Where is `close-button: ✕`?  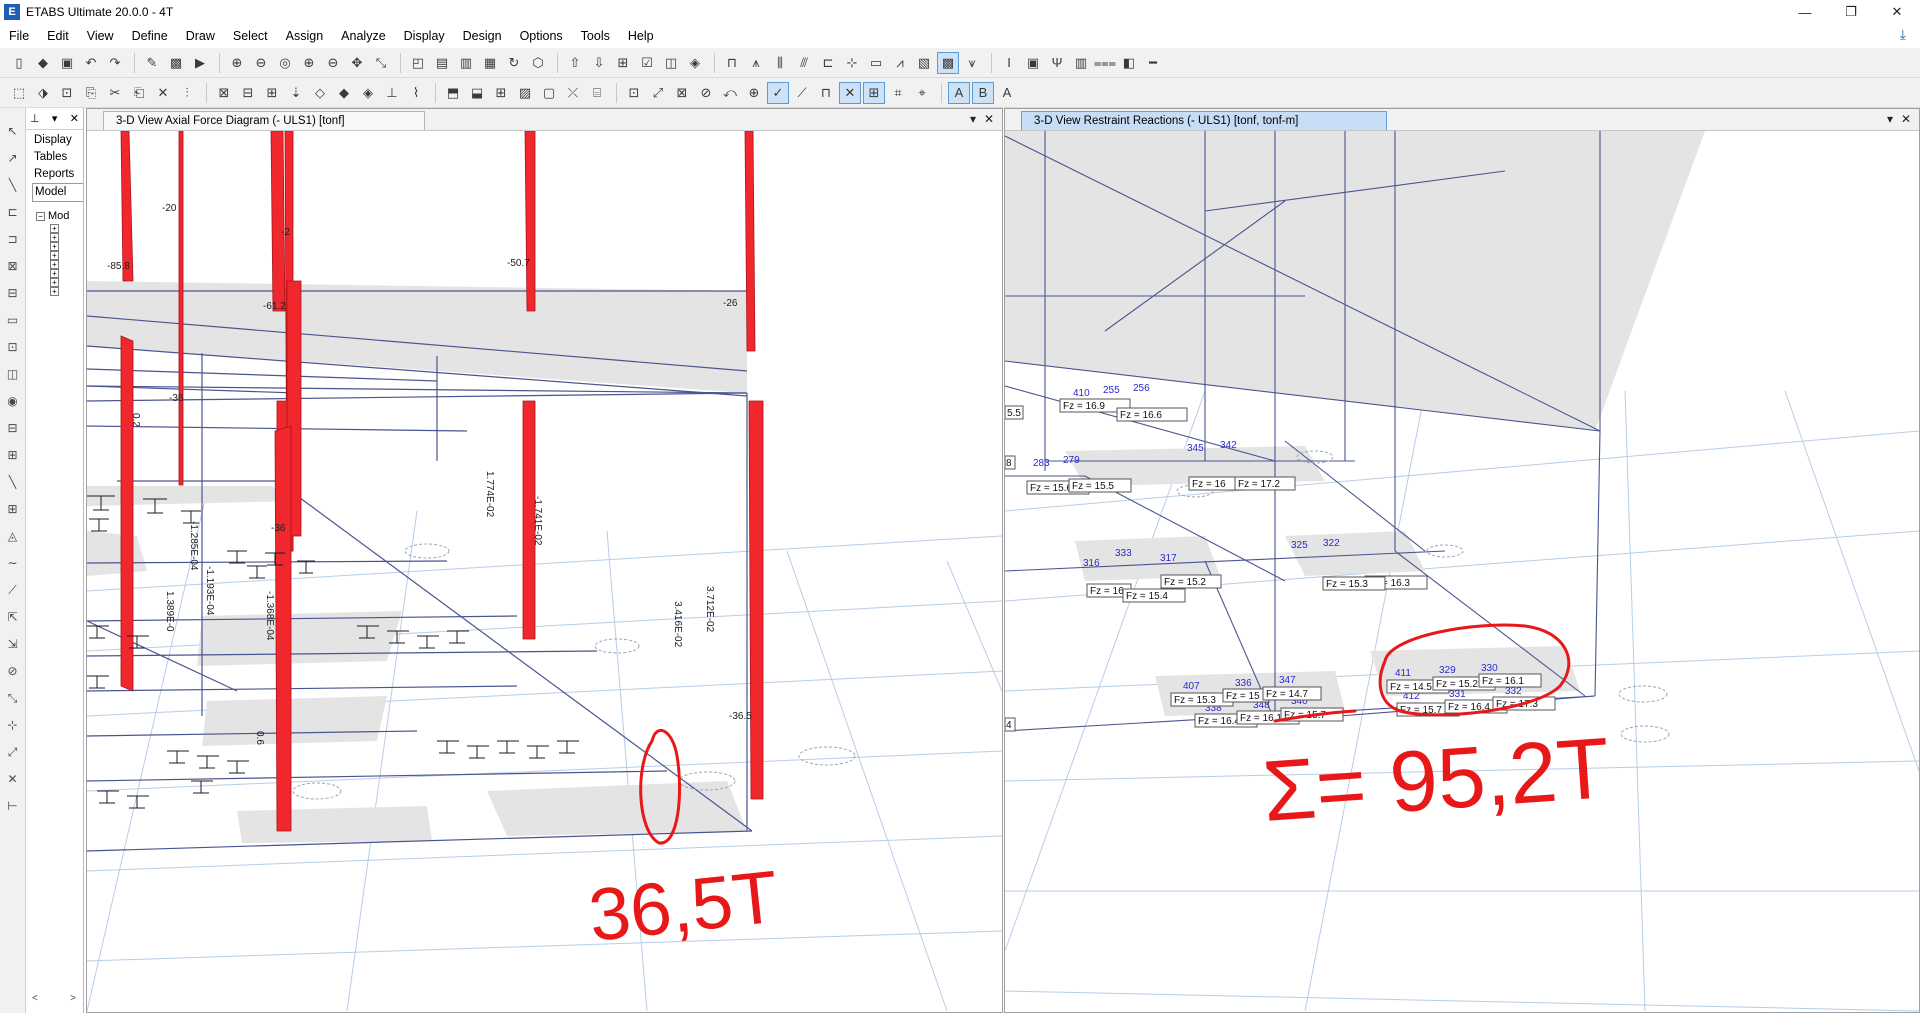 close-button: ✕ is located at coordinates (1897, 12).